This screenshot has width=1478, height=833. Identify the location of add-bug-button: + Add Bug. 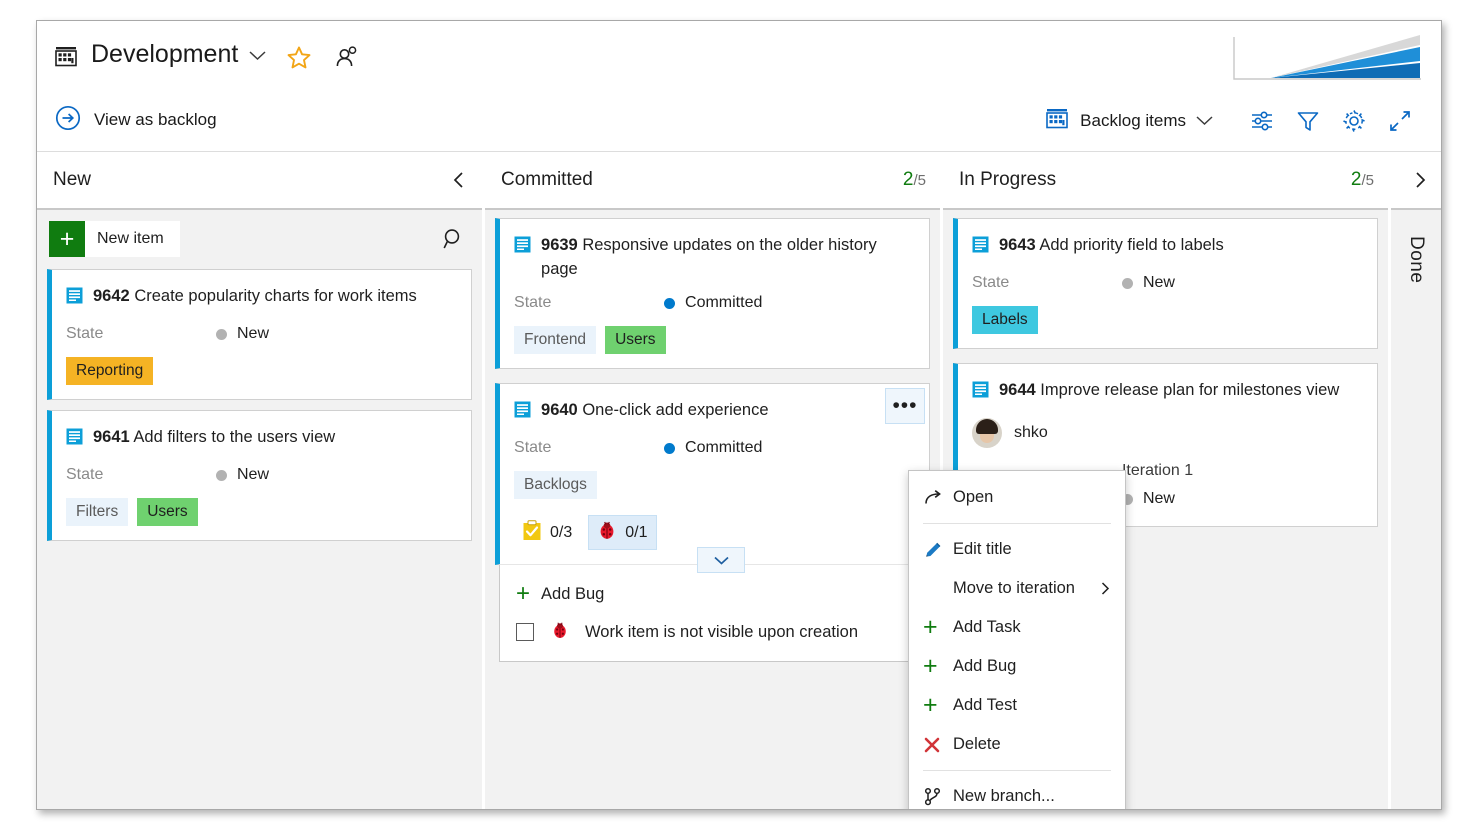
(714, 594).